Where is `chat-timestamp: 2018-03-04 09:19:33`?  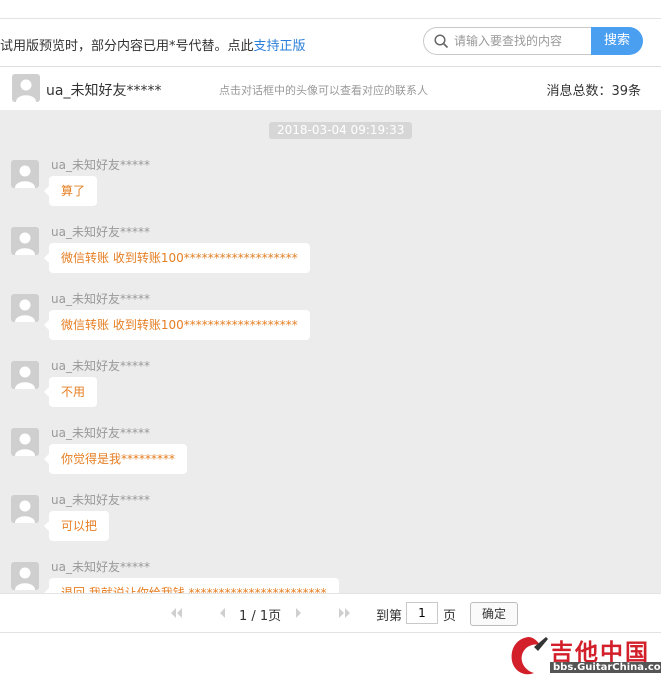
chat-timestamp: 2018-03-04 09:19:33 is located at coordinates (341, 130).